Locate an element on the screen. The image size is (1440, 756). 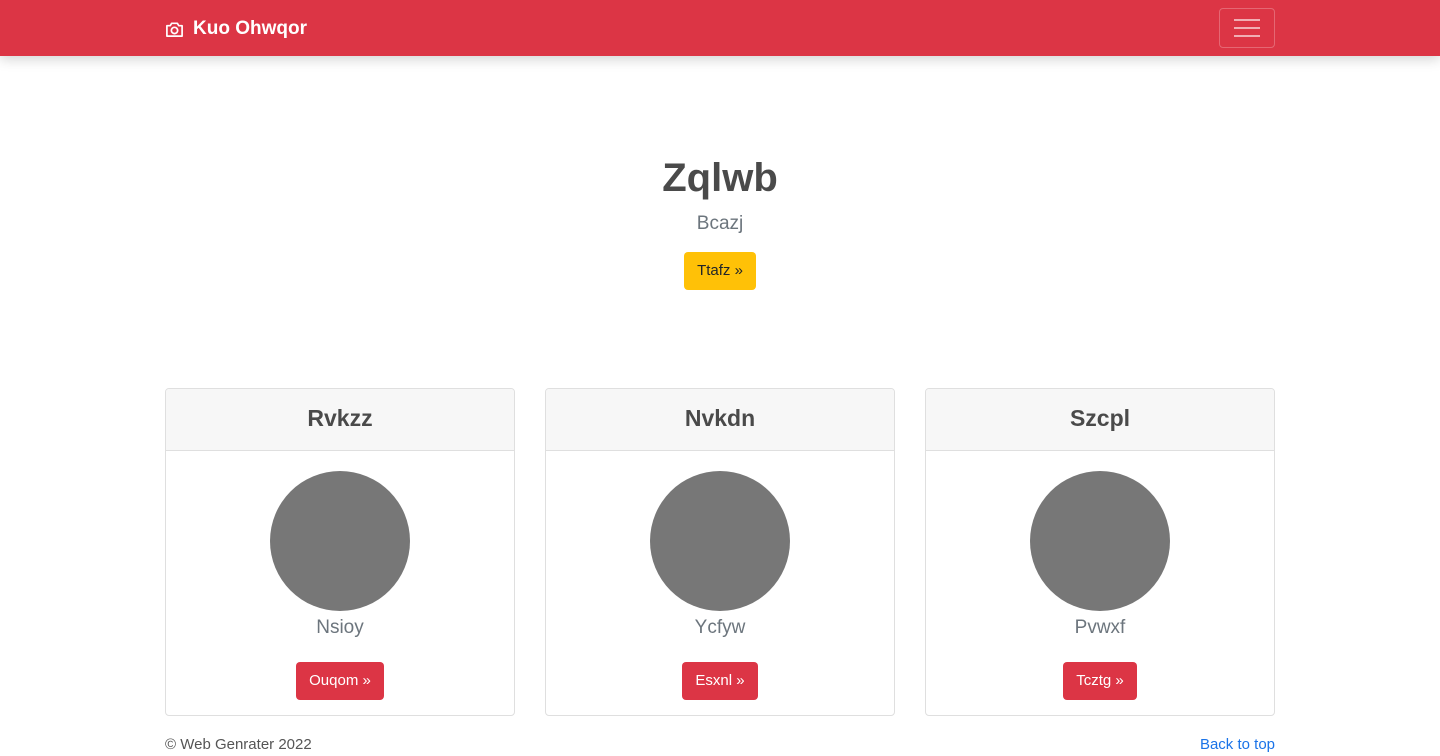
card-button: Ouqom » is located at coordinates (340, 681).